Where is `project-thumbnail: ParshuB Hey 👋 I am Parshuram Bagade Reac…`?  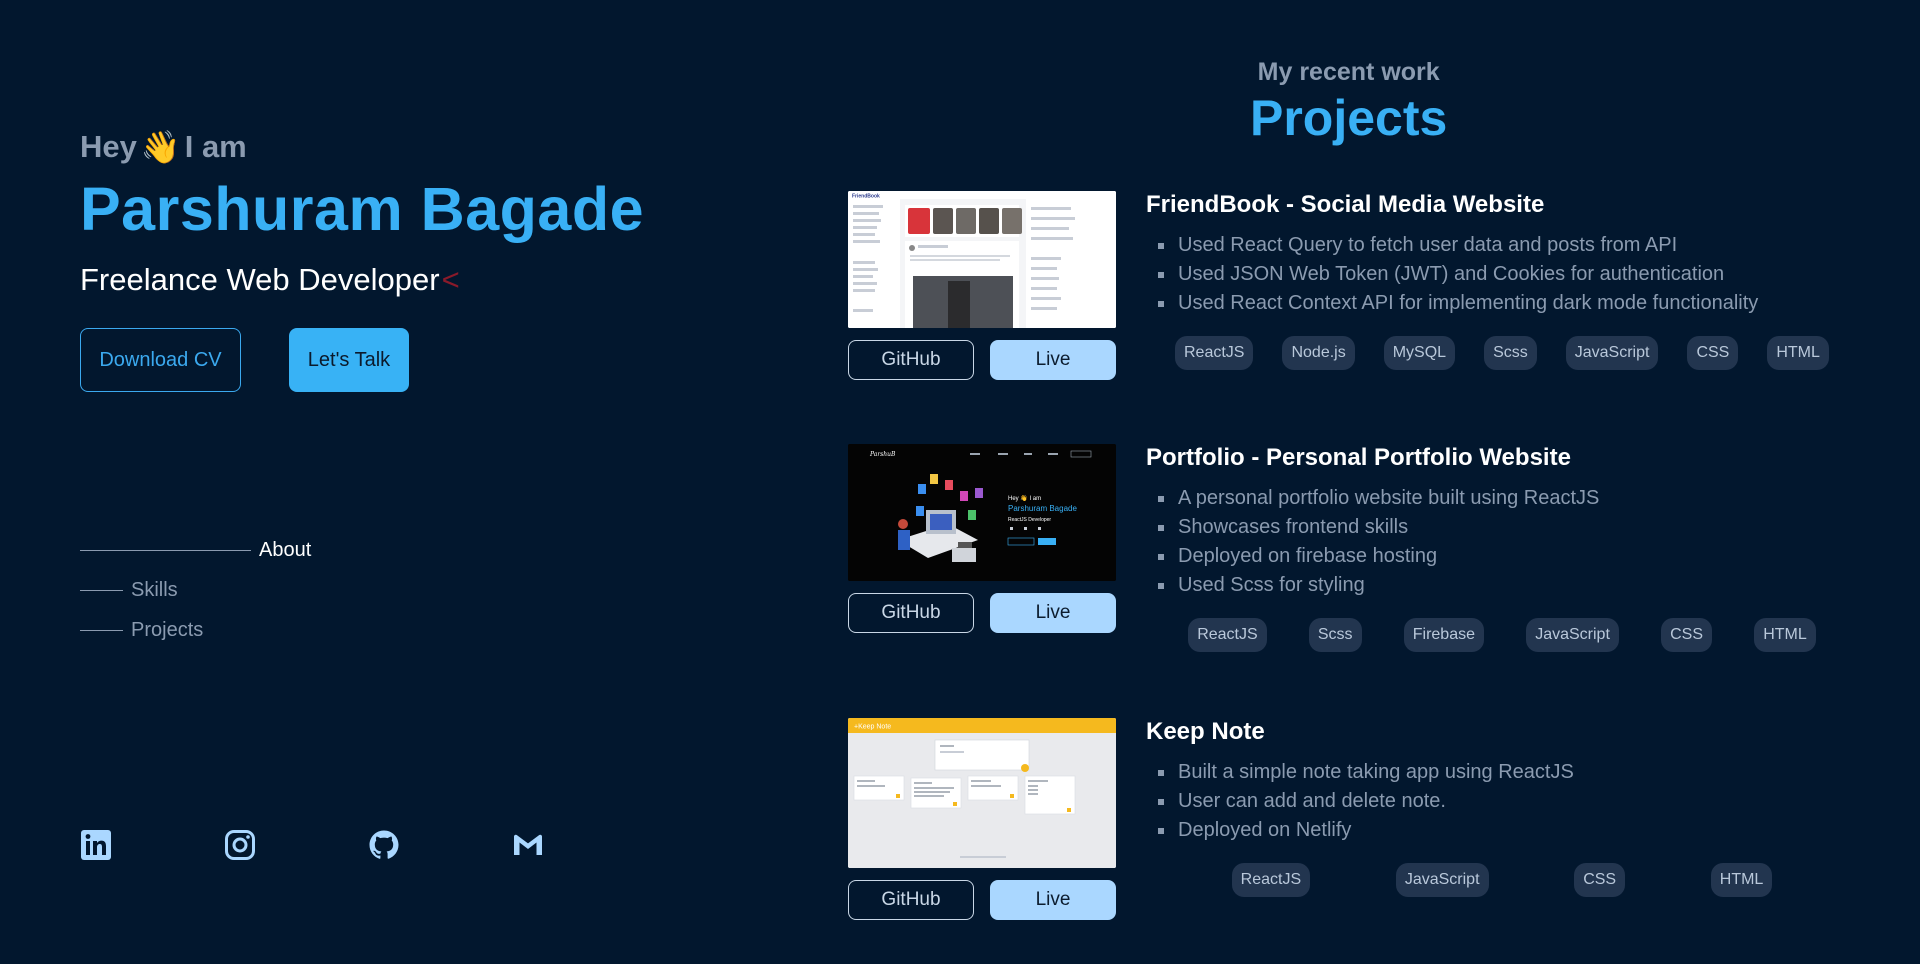 project-thumbnail: ParshuB Hey 👋 I am Parshuram Bagade Reac… is located at coordinates (982, 512).